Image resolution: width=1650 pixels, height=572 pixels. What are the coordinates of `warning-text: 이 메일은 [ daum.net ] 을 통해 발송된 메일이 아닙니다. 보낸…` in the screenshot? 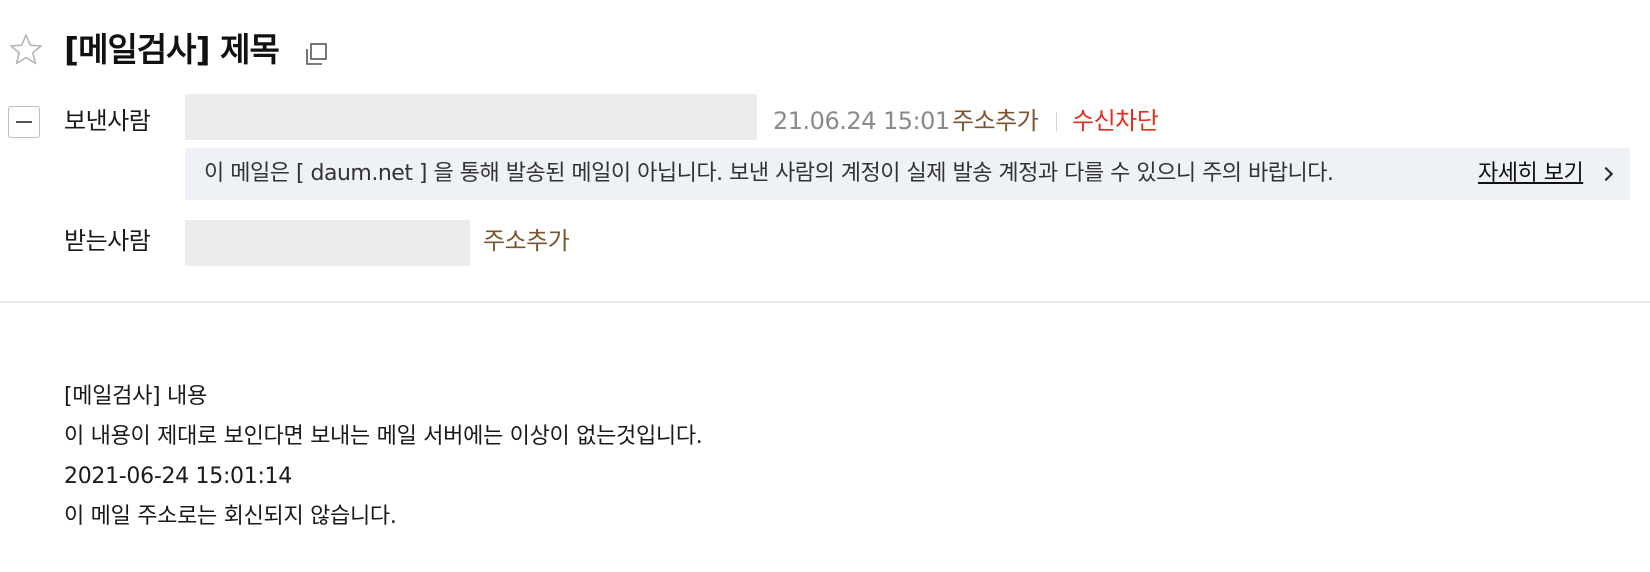 It's located at (769, 173).